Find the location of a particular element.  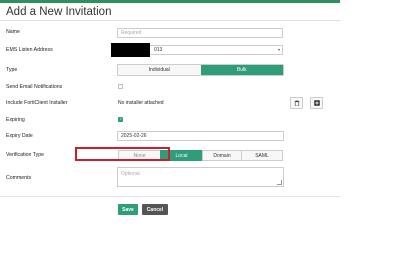

expiry-date-input: 2025-02-26 is located at coordinates (200, 136).